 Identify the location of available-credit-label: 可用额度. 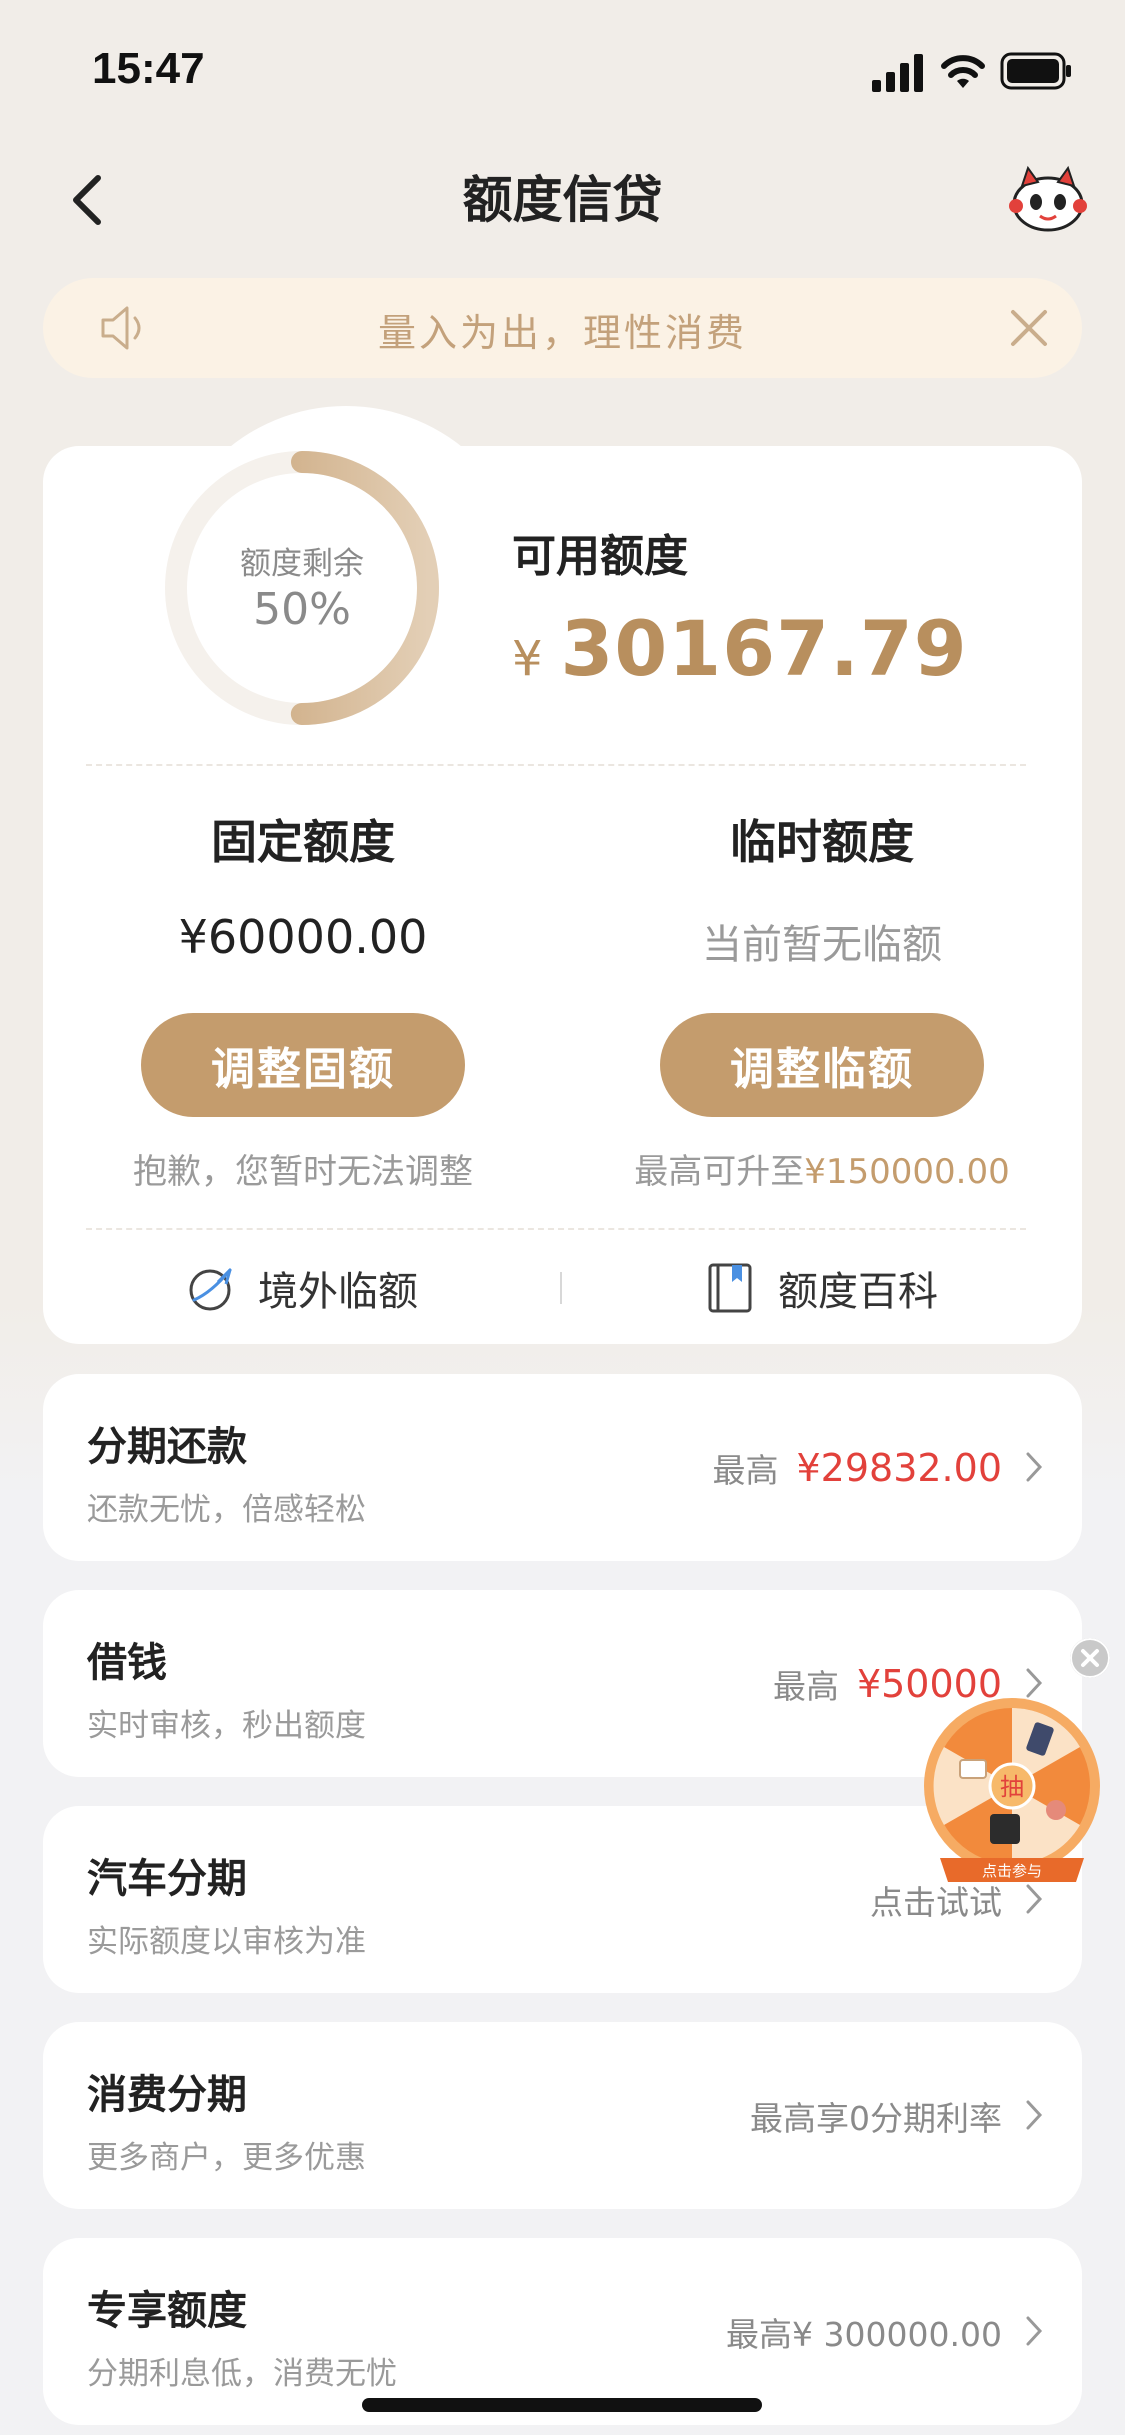
(600, 556).